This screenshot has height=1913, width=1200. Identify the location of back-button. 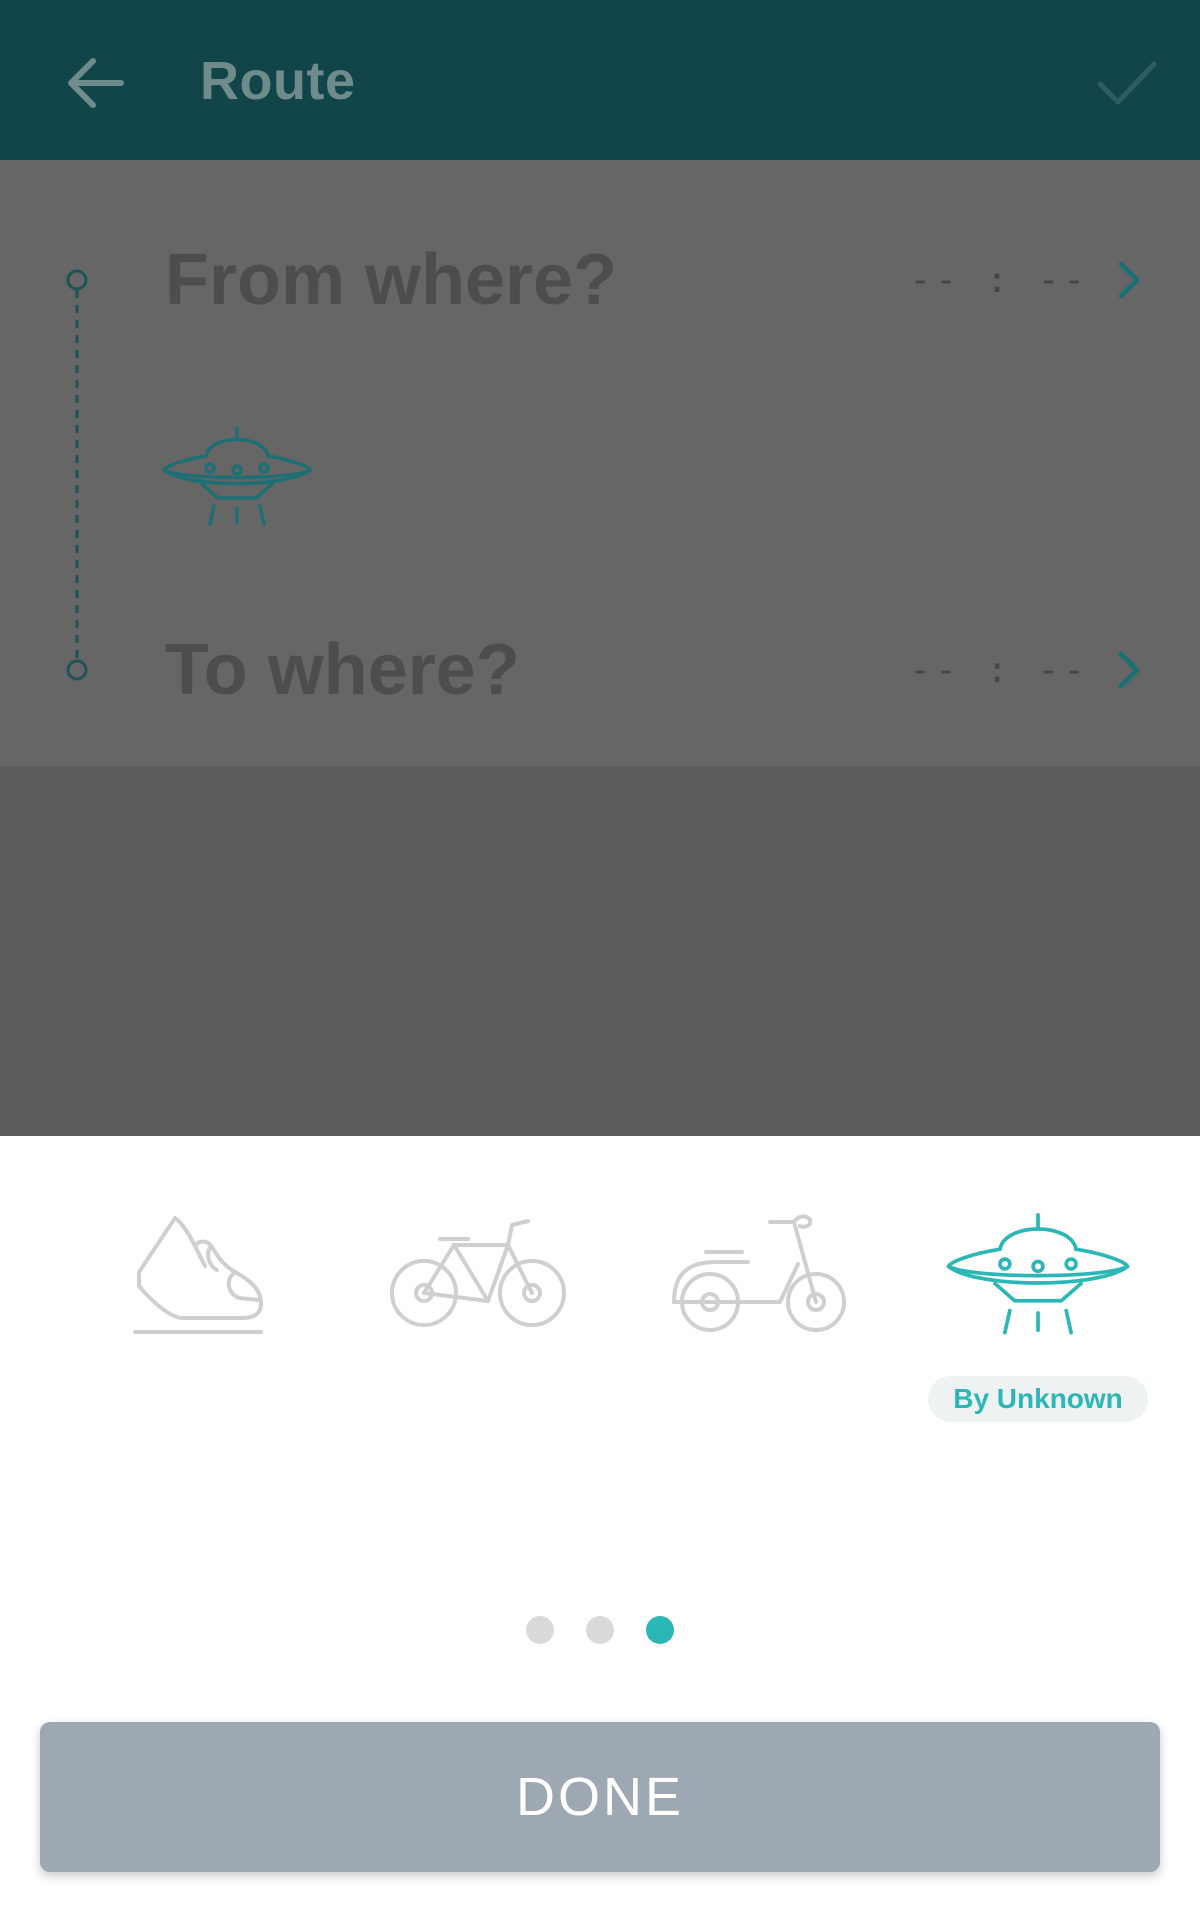
(95, 83).